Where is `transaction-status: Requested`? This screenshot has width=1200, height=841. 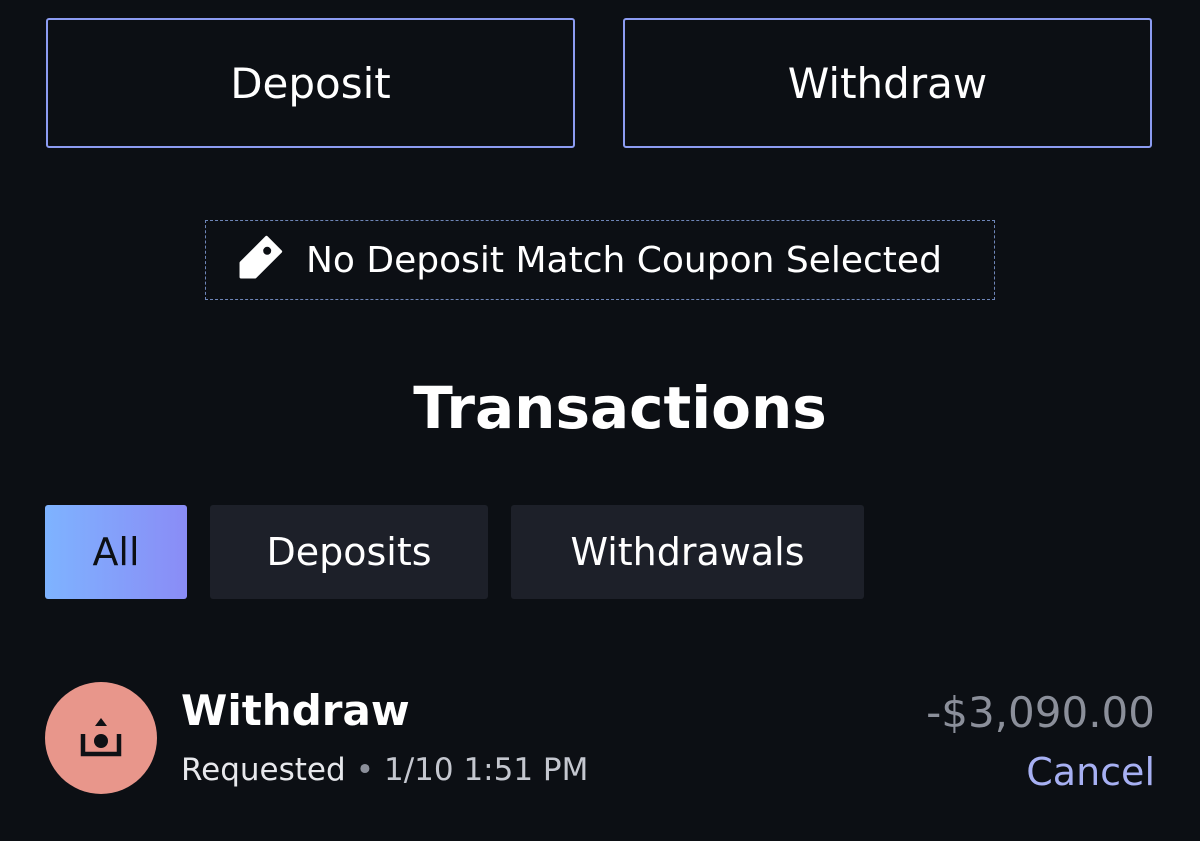
transaction-status: Requested is located at coordinates (263, 770).